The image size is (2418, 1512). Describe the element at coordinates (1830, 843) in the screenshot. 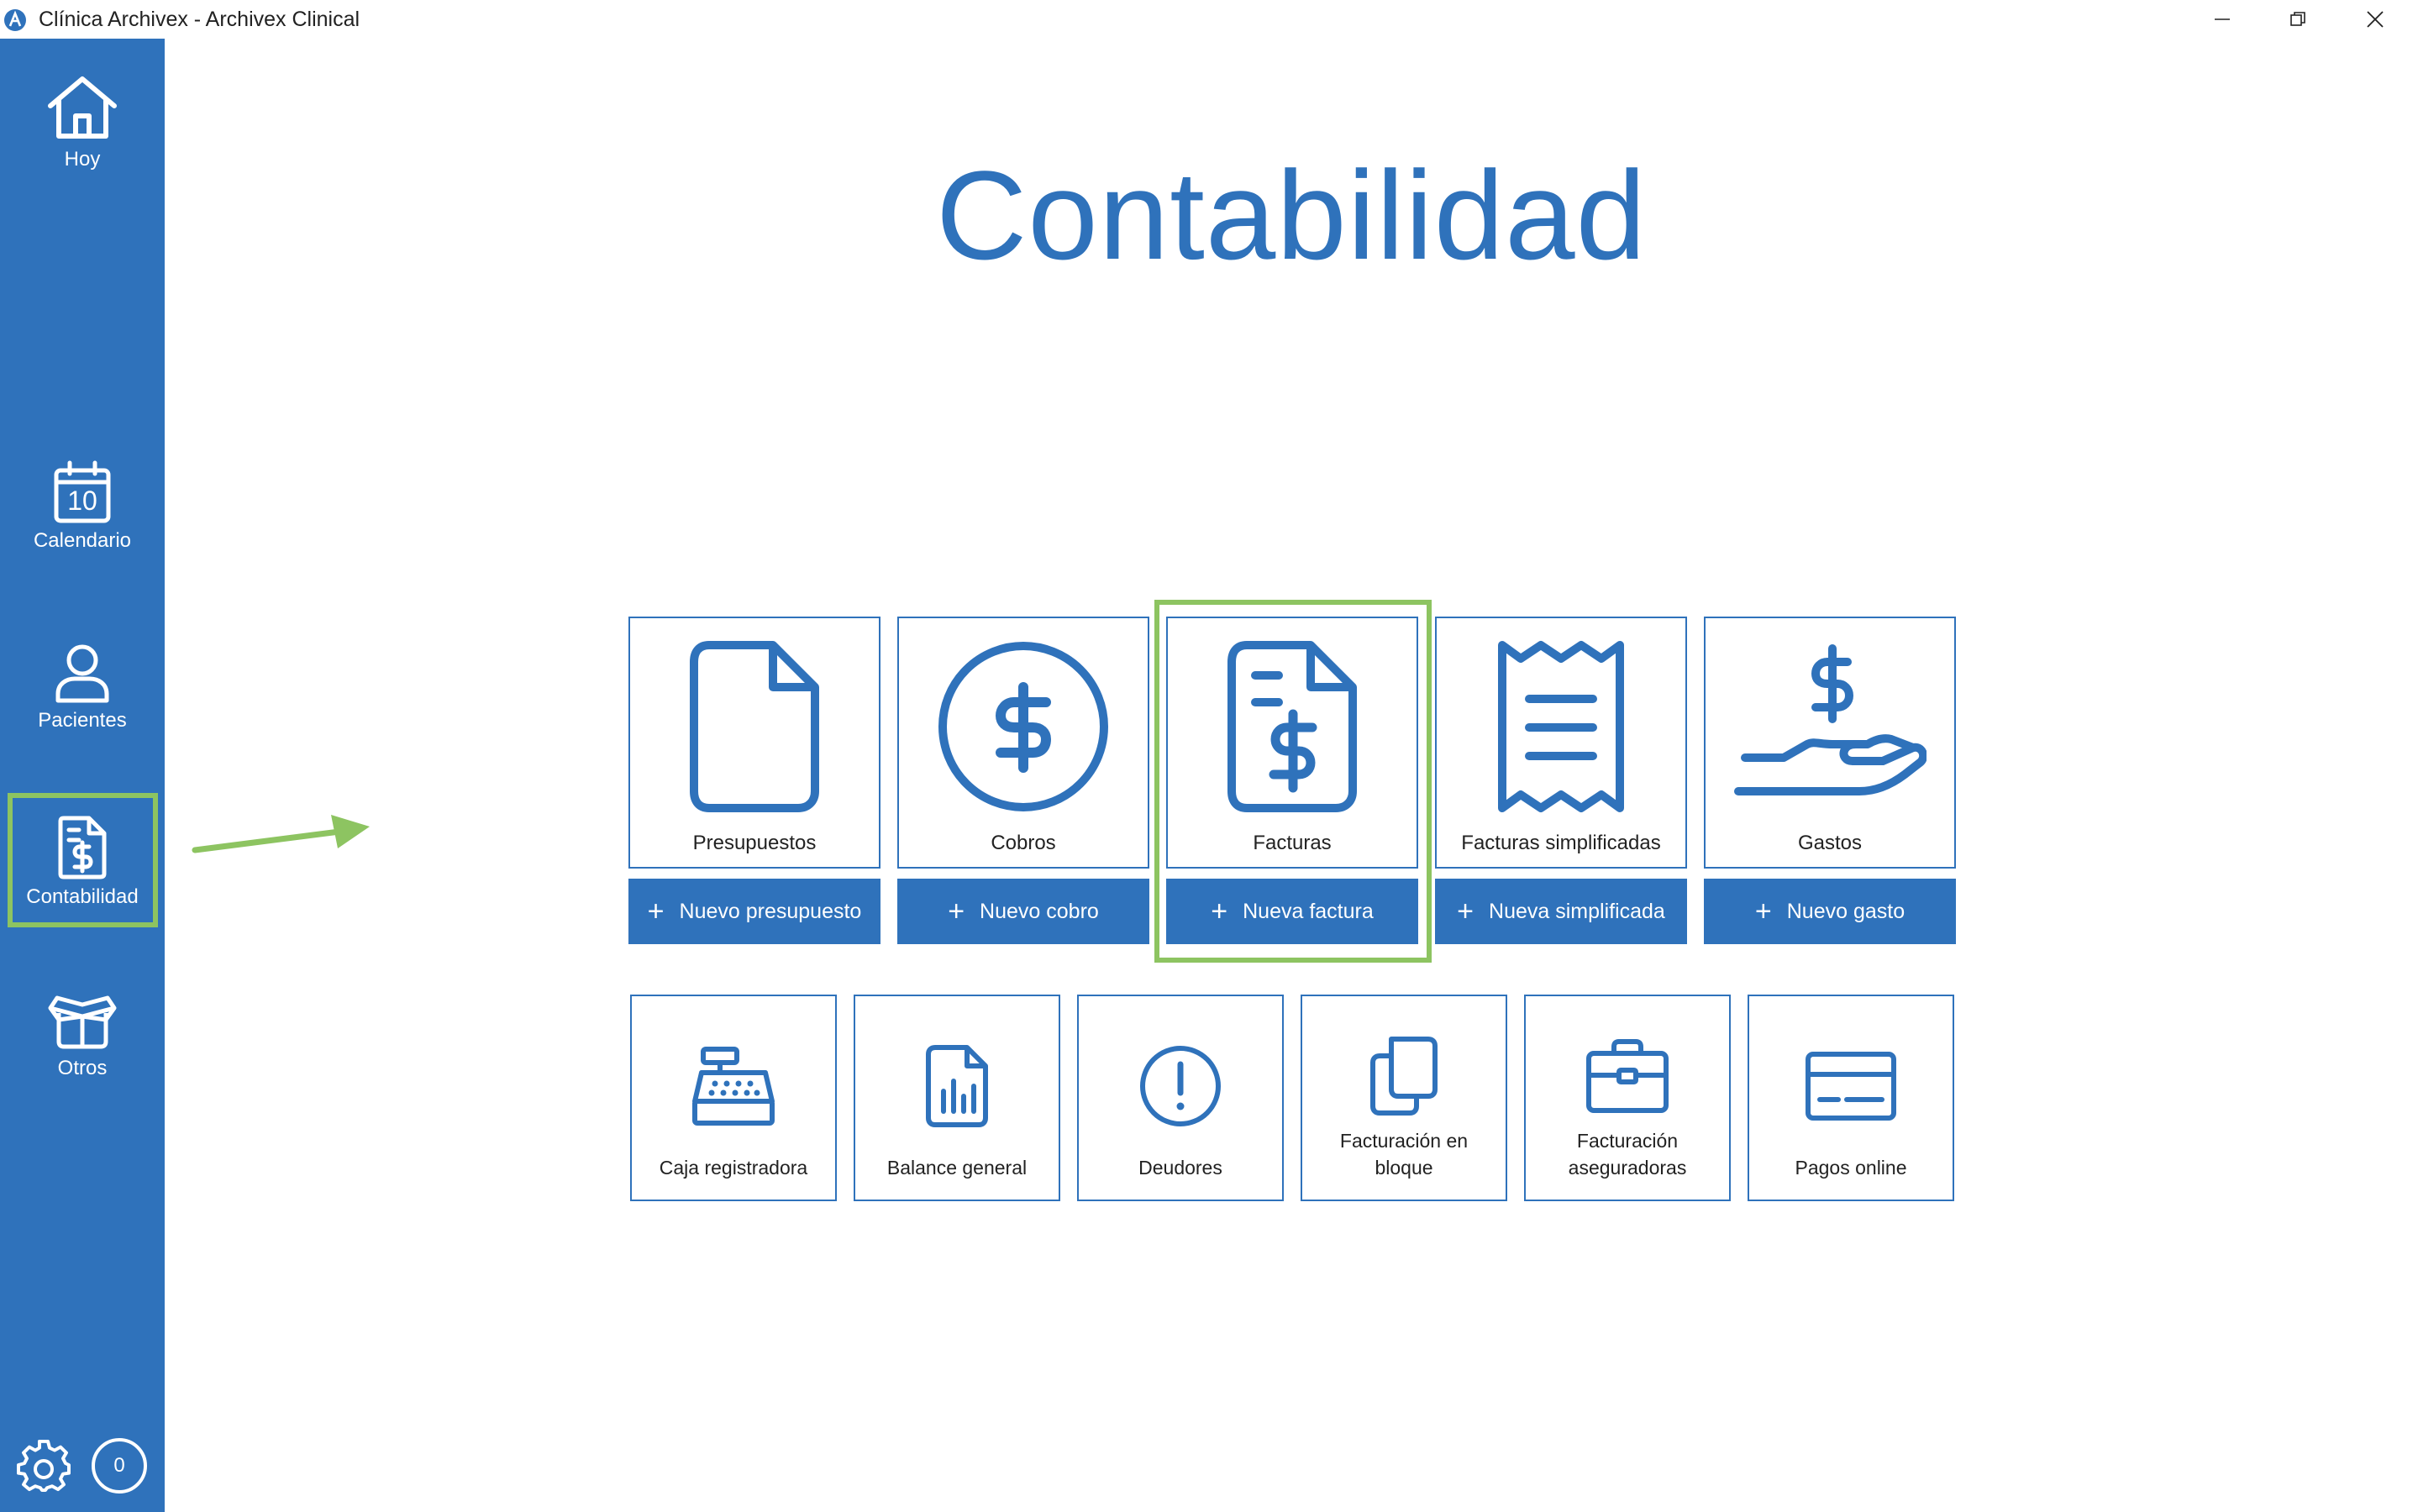

I see `tile-label: Gastos` at that location.